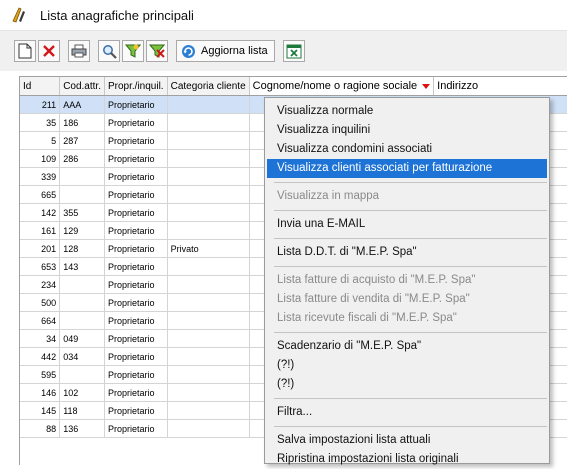 This screenshot has height=469, width=567. Describe the element at coordinates (82, 392) in the screenshot. I see `table-cell: 102` at that location.